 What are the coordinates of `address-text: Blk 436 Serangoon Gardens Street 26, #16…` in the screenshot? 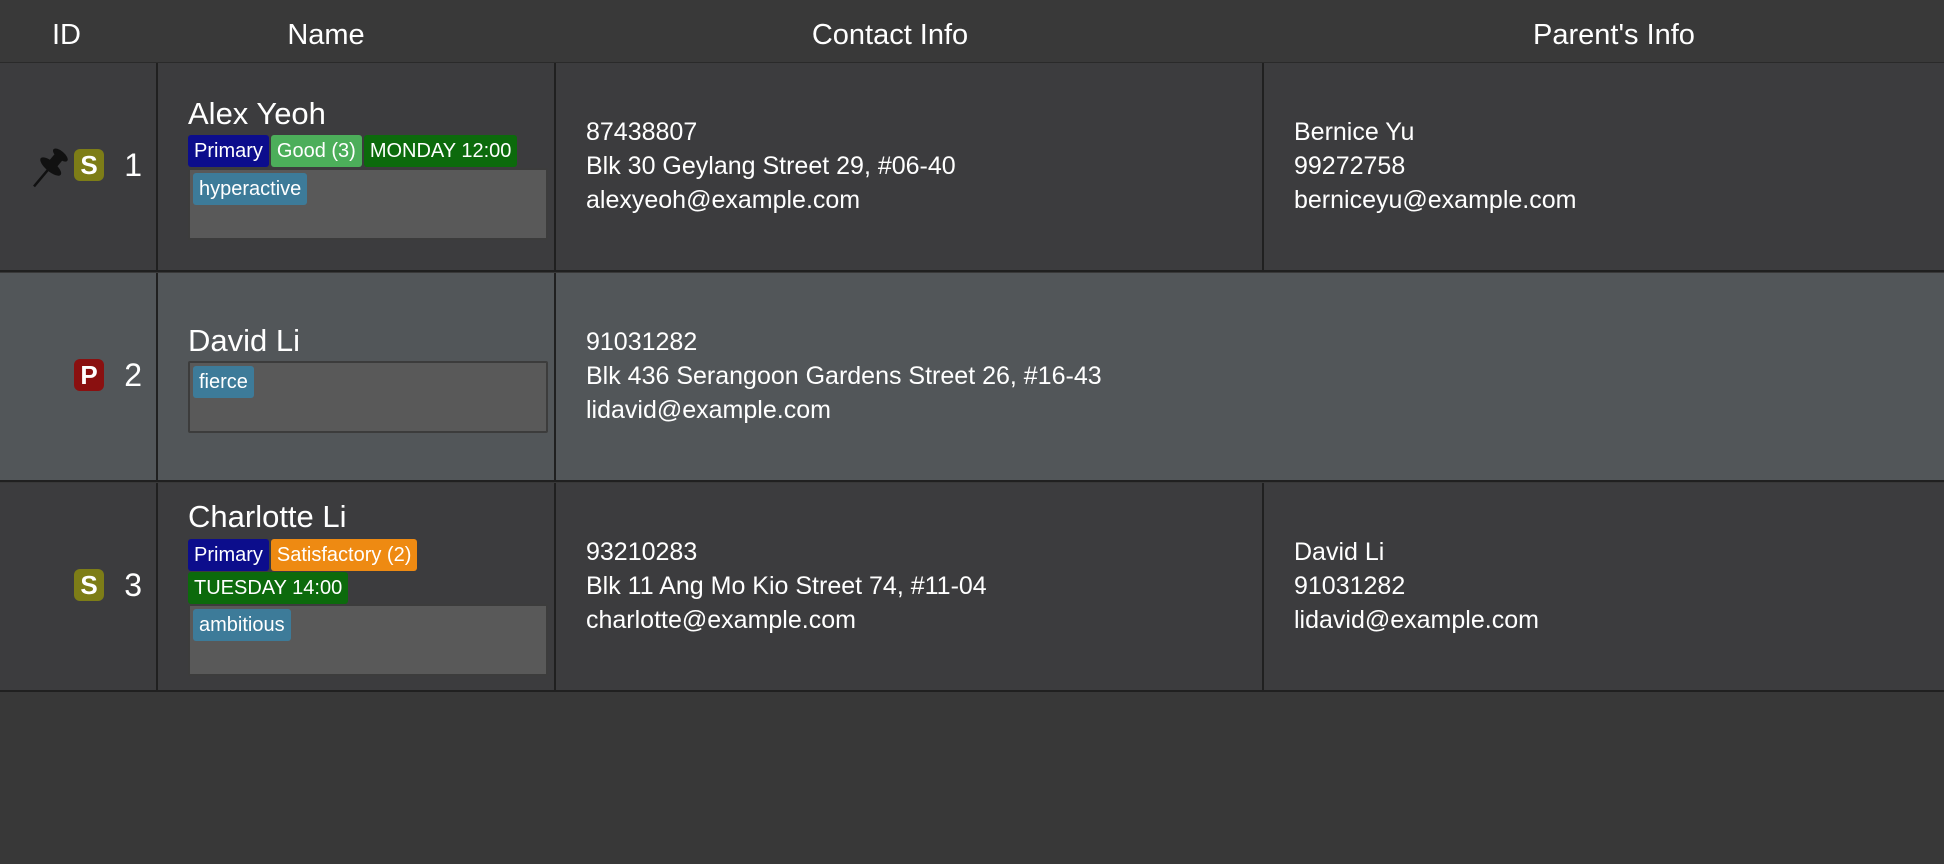 It's located at (844, 376).